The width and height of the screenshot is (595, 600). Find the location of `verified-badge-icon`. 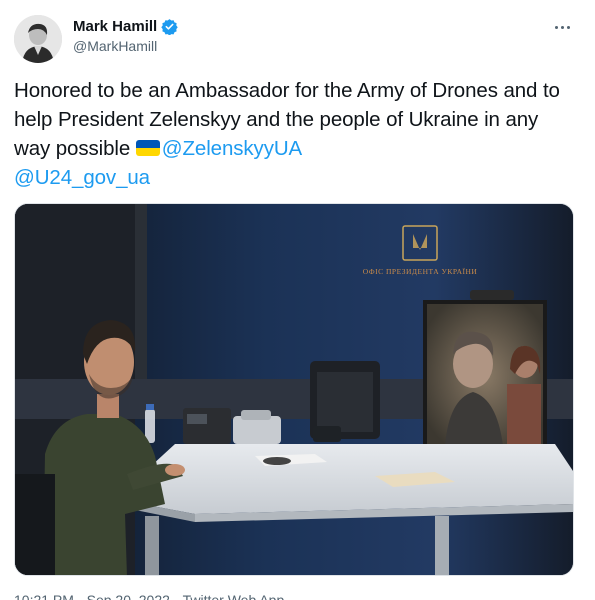

verified-badge-icon is located at coordinates (169, 27).